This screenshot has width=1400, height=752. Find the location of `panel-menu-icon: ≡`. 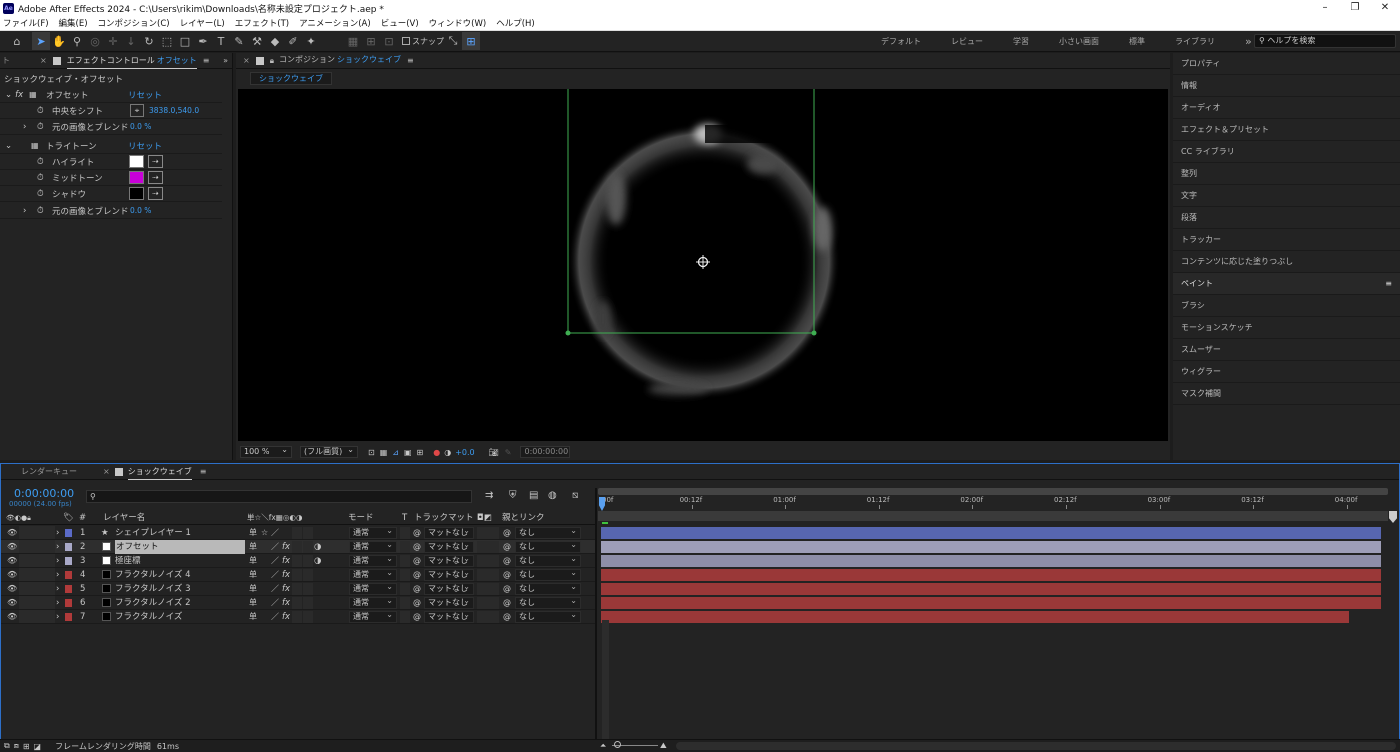

panel-menu-icon: ≡ is located at coordinates (206, 60).